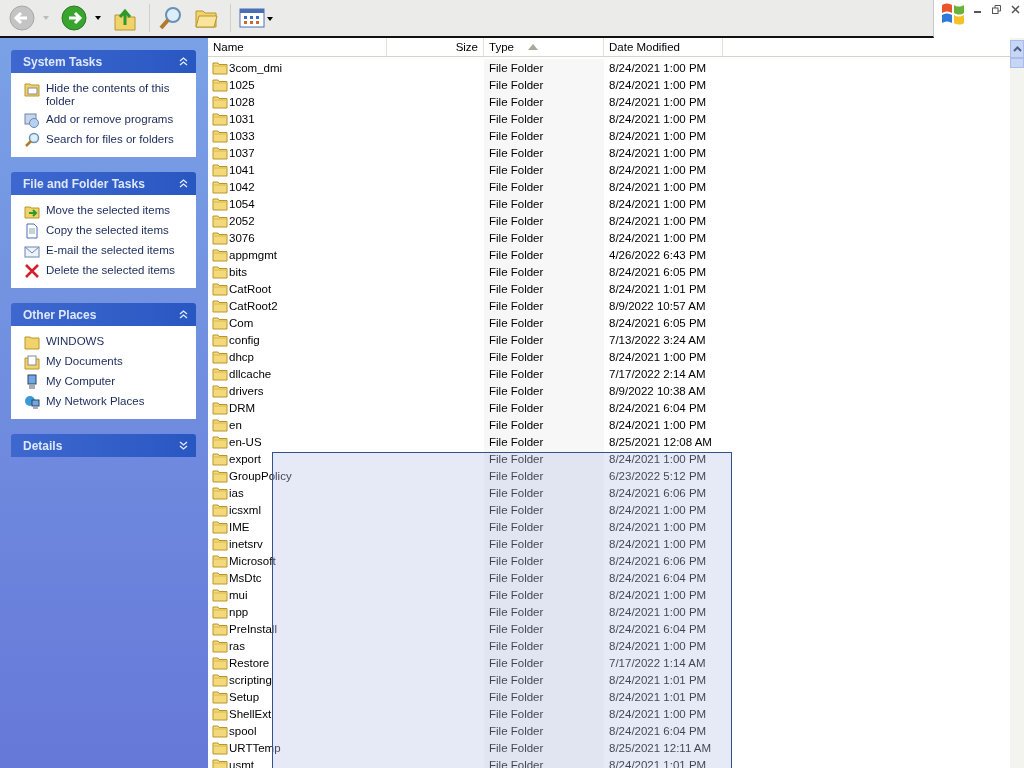  What do you see at coordinates (1017, 63) in the screenshot?
I see `scroll-thumb` at bounding box center [1017, 63].